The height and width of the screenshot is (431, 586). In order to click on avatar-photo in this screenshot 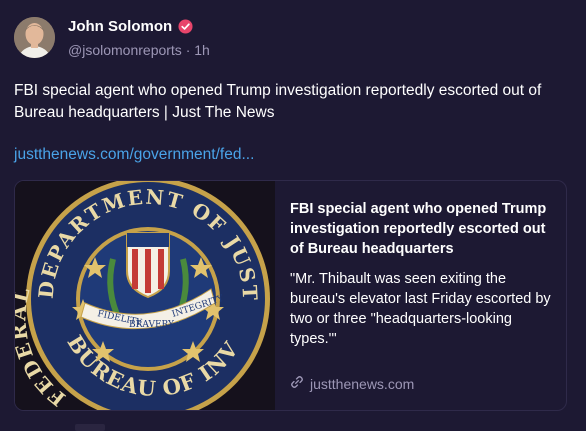, I will do `click(34, 37)`.